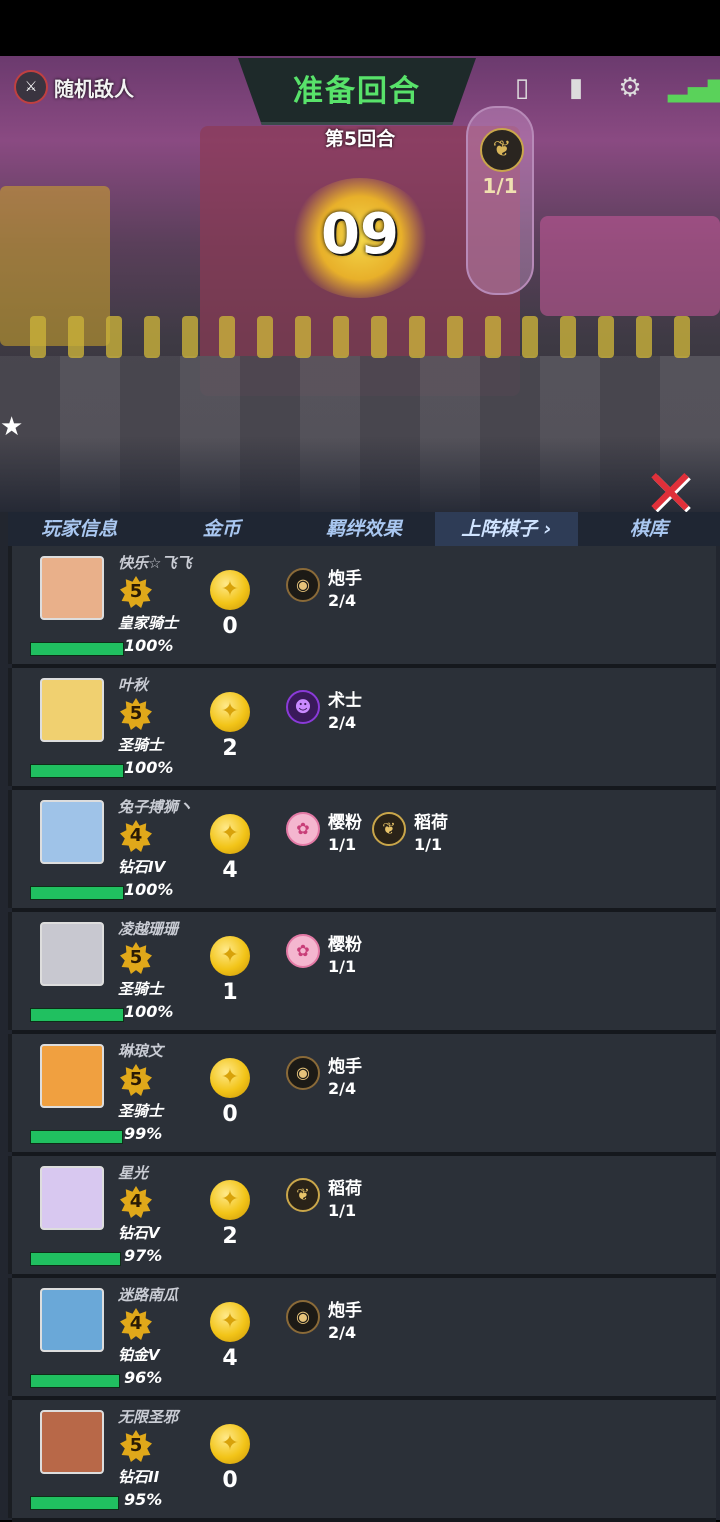 The image size is (720, 1522). I want to click on panel-tabs: 玩家信息 金币 羁绊效果 上阵棋子 › 棋库, so click(364, 529).